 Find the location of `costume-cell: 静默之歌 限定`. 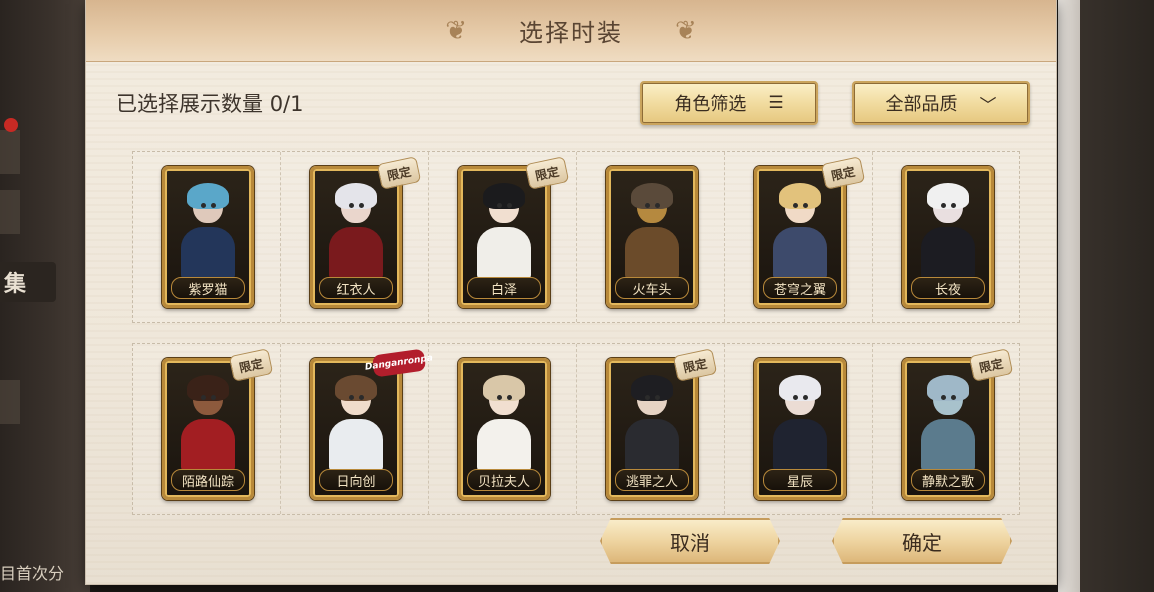

costume-cell: 静默之歌 限定 is located at coordinates (947, 429).